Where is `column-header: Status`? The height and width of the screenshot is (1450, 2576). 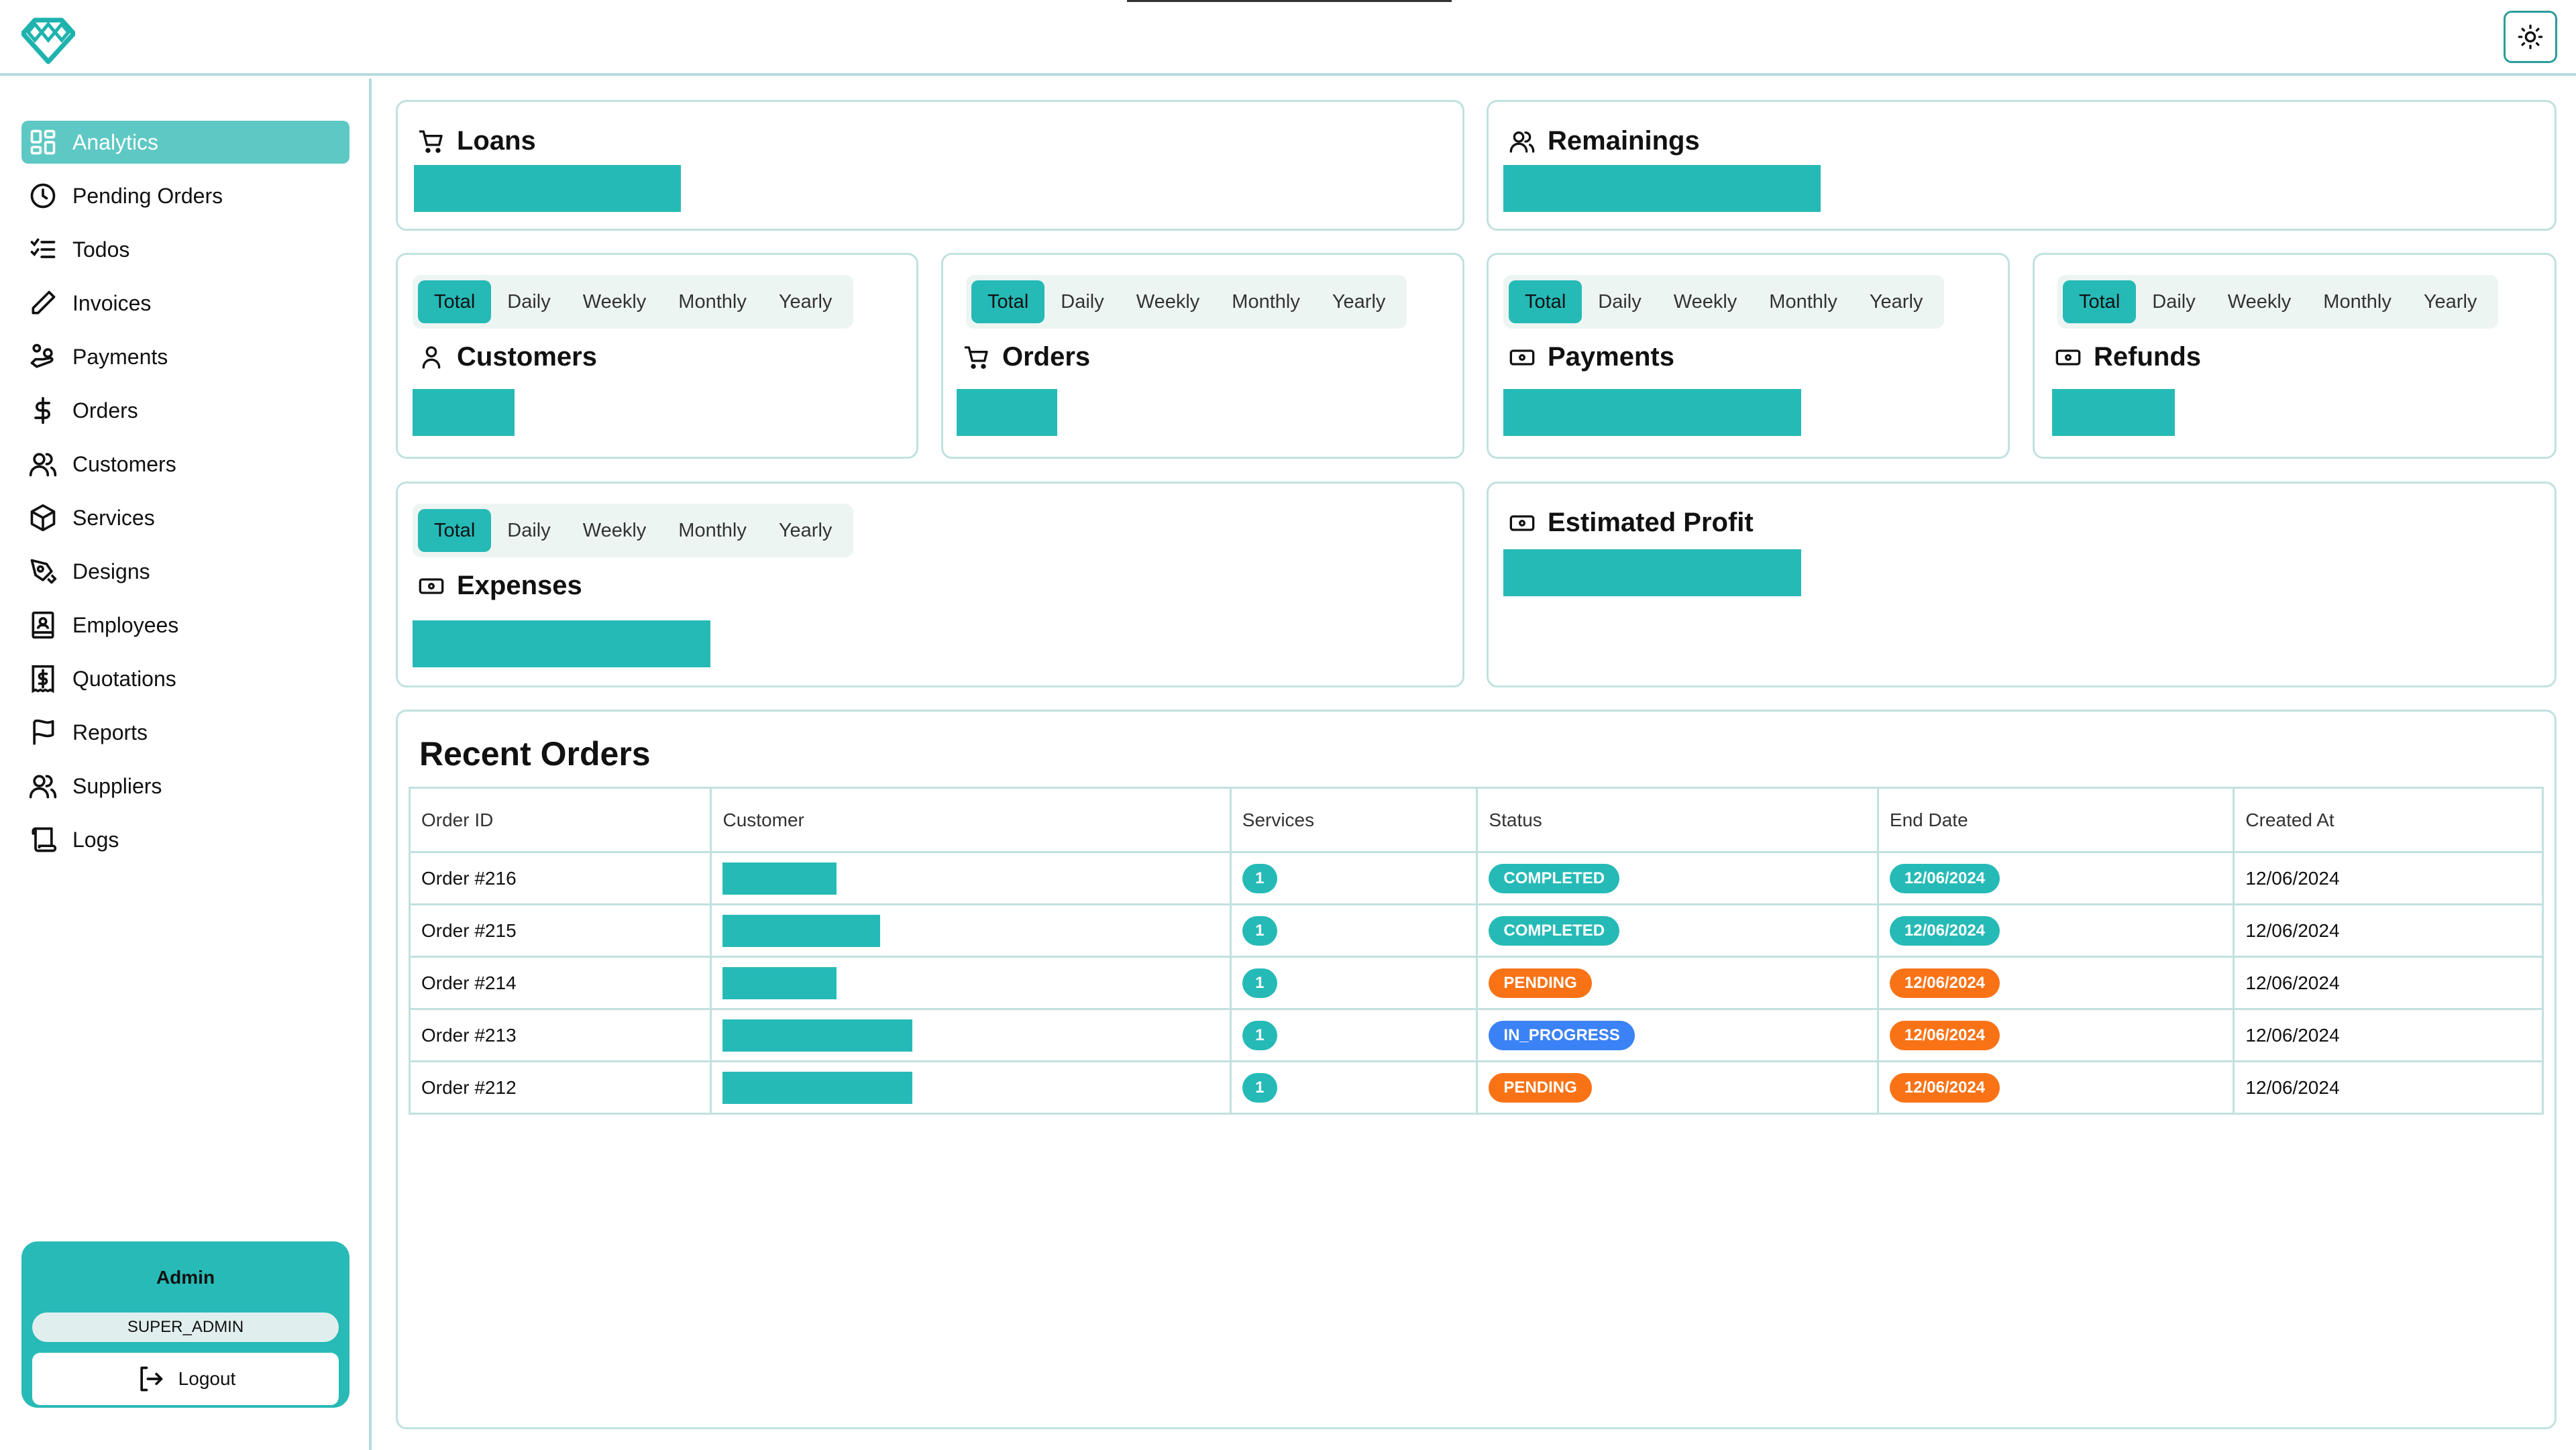
column-header: Status is located at coordinates (1677, 820).